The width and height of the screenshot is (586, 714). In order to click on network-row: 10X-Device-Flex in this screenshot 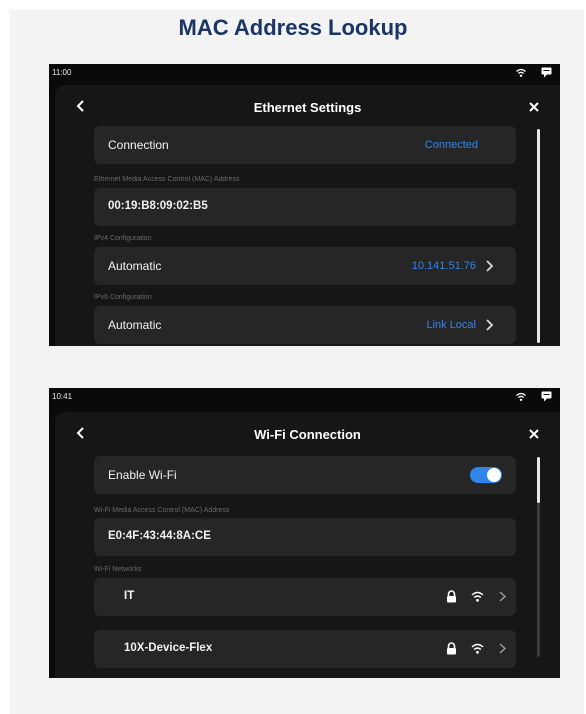, I will do `click(305, 649)`.